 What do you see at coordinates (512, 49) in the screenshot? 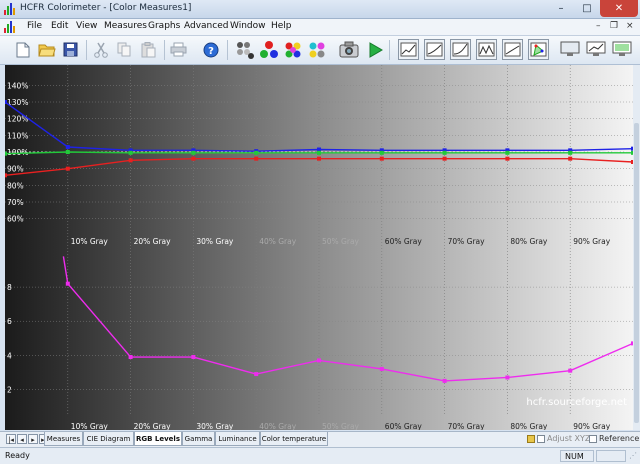
I see `luminance-chart-icon` at bounding box center [512, 49].